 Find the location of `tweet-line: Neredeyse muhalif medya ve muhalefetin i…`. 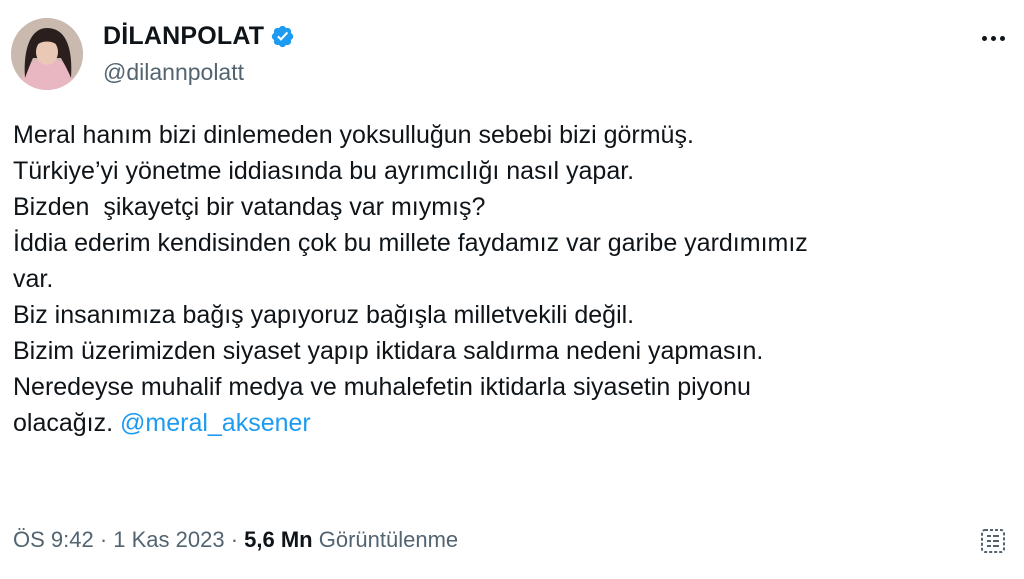

tweet-line: Neredeyse muhalif medya ve muhalefetin i… is located at coordinates (382, 387).